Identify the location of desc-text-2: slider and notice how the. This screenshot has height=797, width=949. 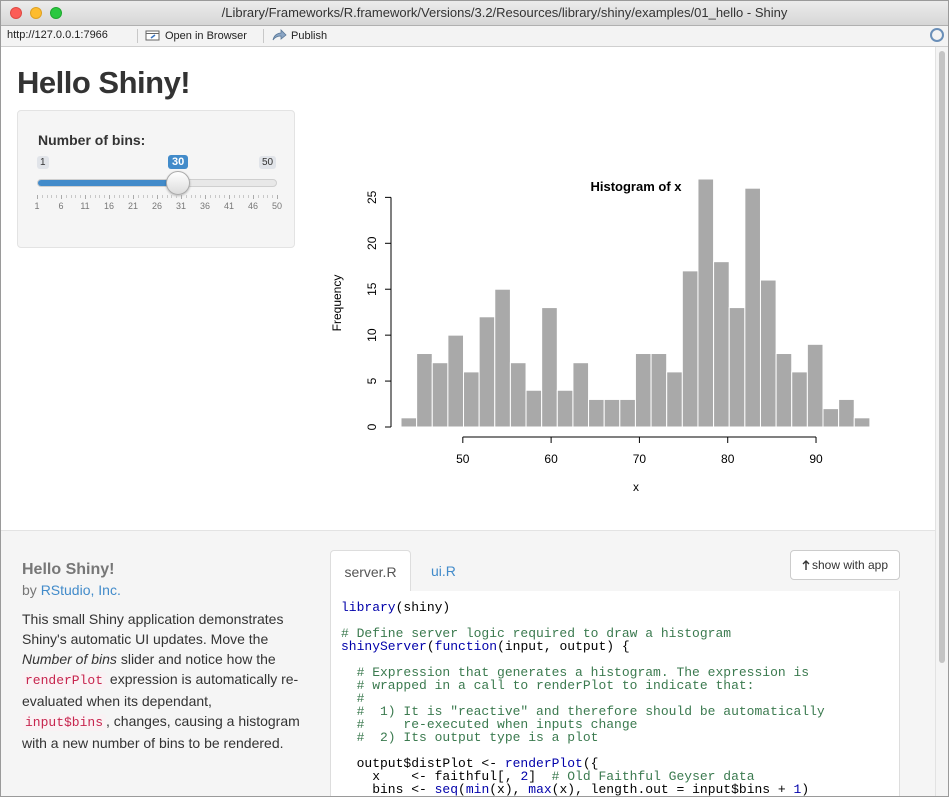
(198, 659).